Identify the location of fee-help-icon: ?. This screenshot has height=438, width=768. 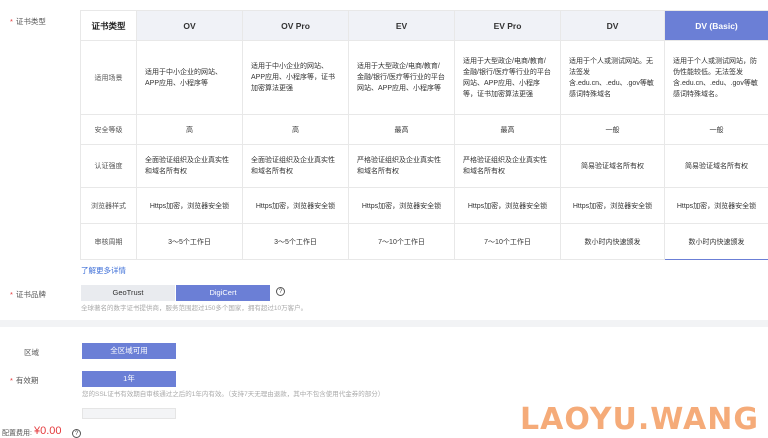
(76, 433).